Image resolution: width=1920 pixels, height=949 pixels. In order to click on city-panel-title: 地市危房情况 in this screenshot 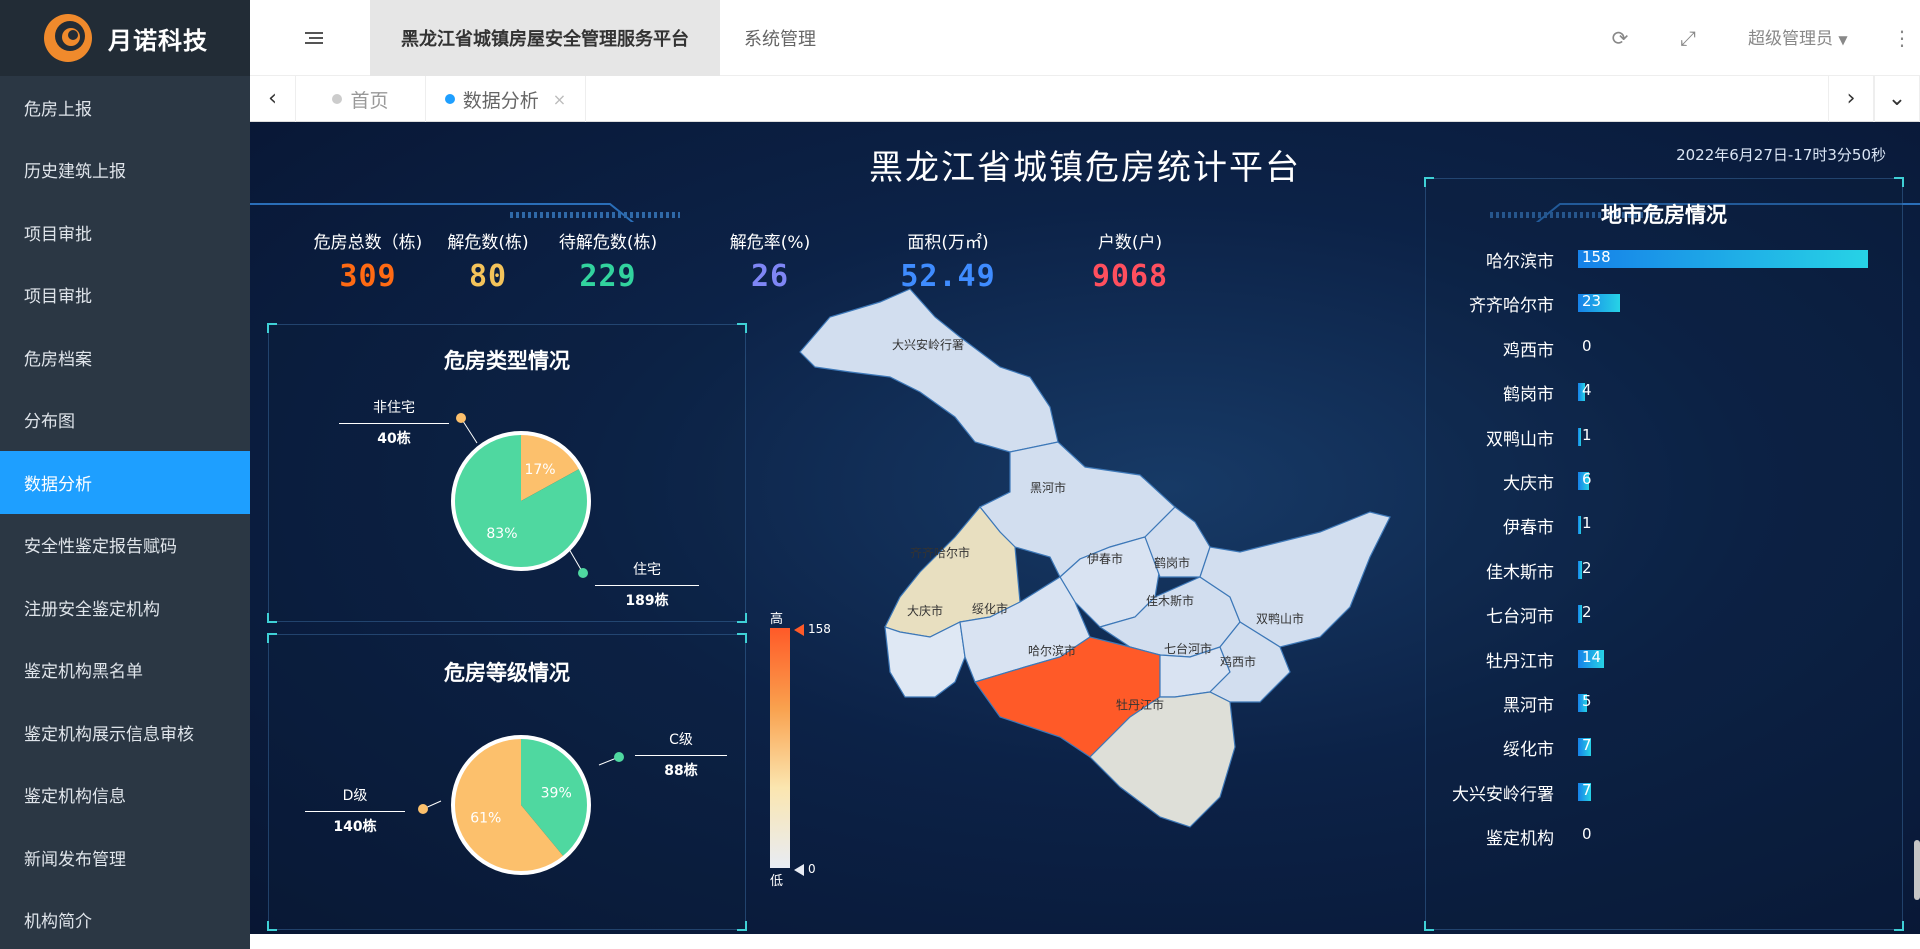, I will do `click(1664, 215)`.